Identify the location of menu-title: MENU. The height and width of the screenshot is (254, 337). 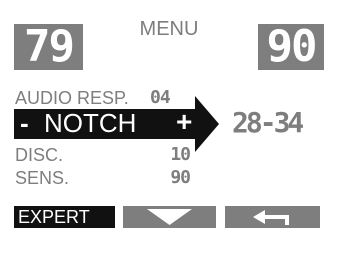
(169, 29).